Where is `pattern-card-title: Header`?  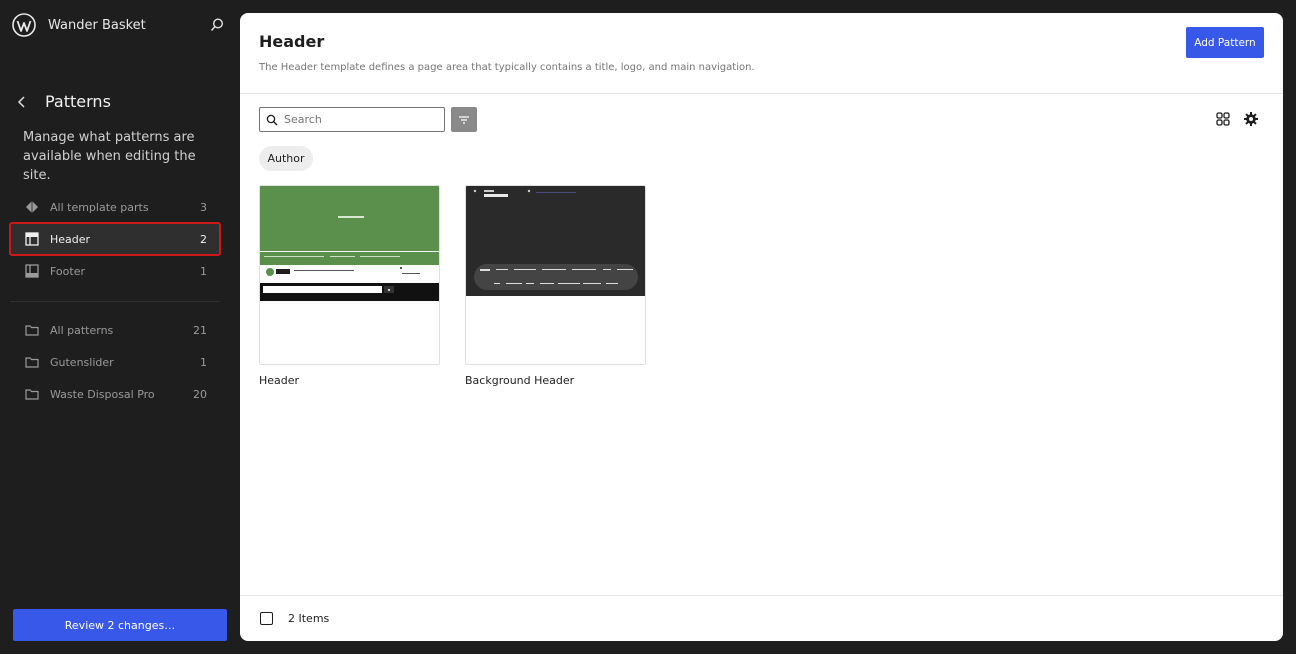
pattern-card-title: Header is located at coordinates (349, 380).